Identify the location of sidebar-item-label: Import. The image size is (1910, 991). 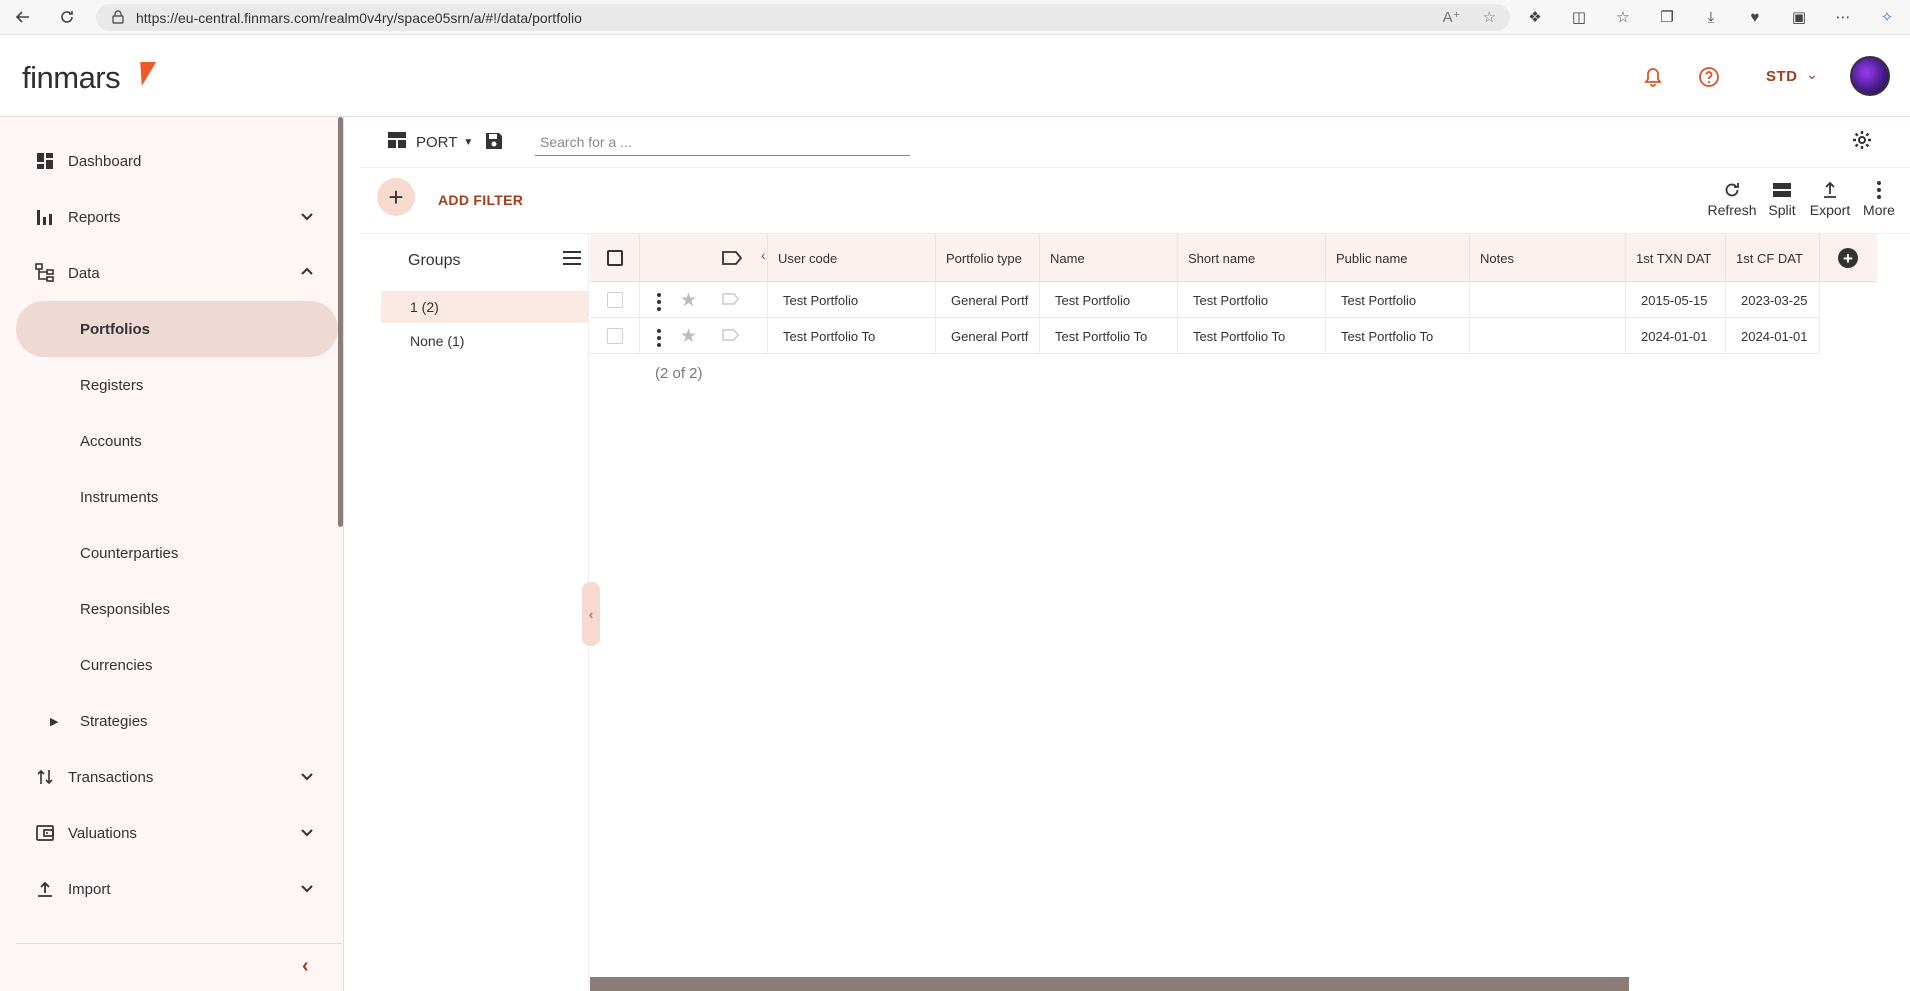
(89, 889).